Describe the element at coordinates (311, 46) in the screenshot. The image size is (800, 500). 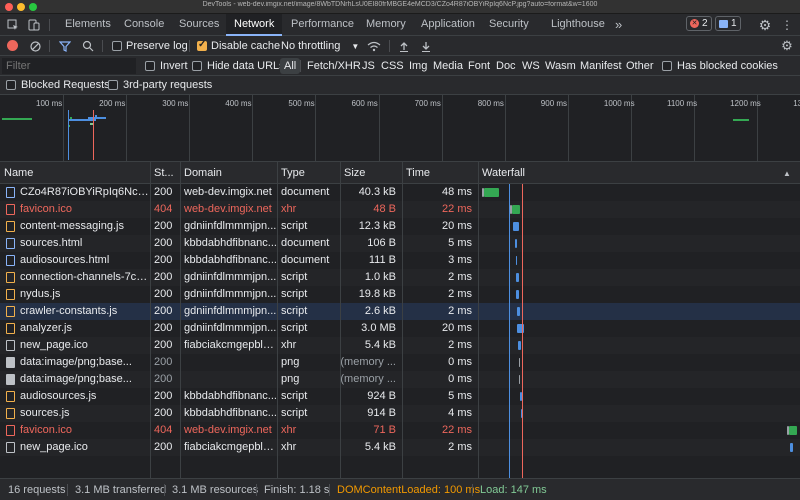
I see `throttling-value: No throttling` at that location.